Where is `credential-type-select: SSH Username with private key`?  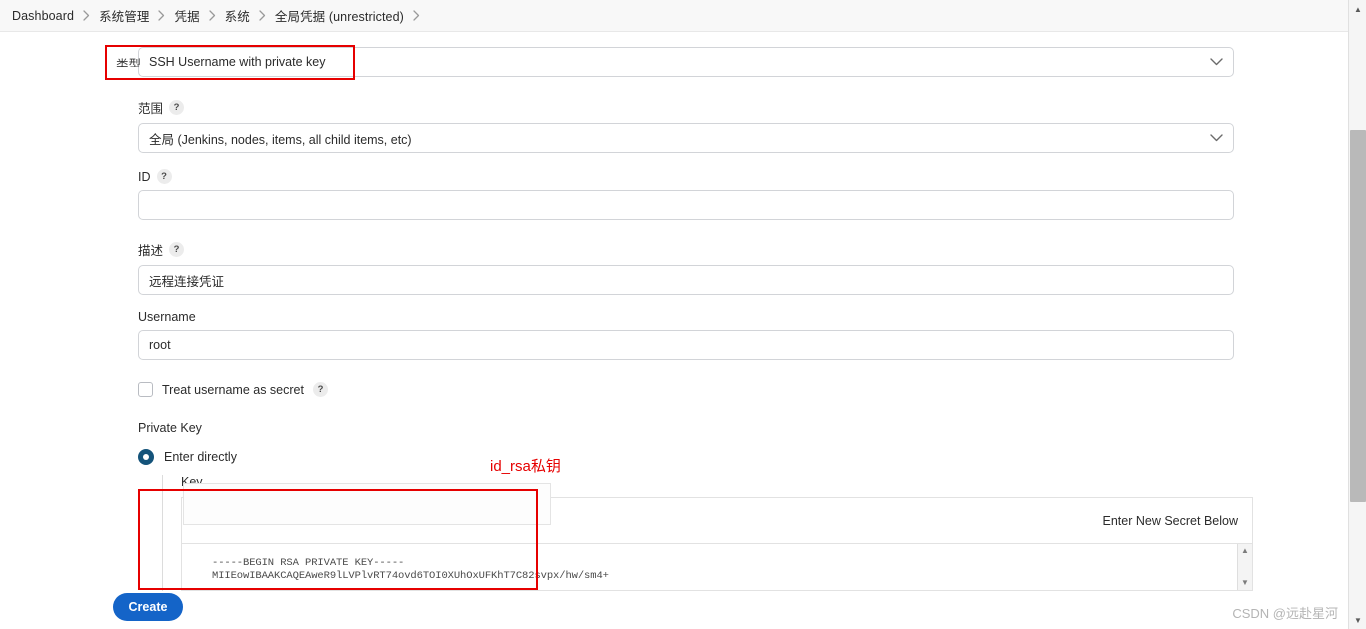 credential-type-select: SSH Username with private key is located at coordinates (686, 62).